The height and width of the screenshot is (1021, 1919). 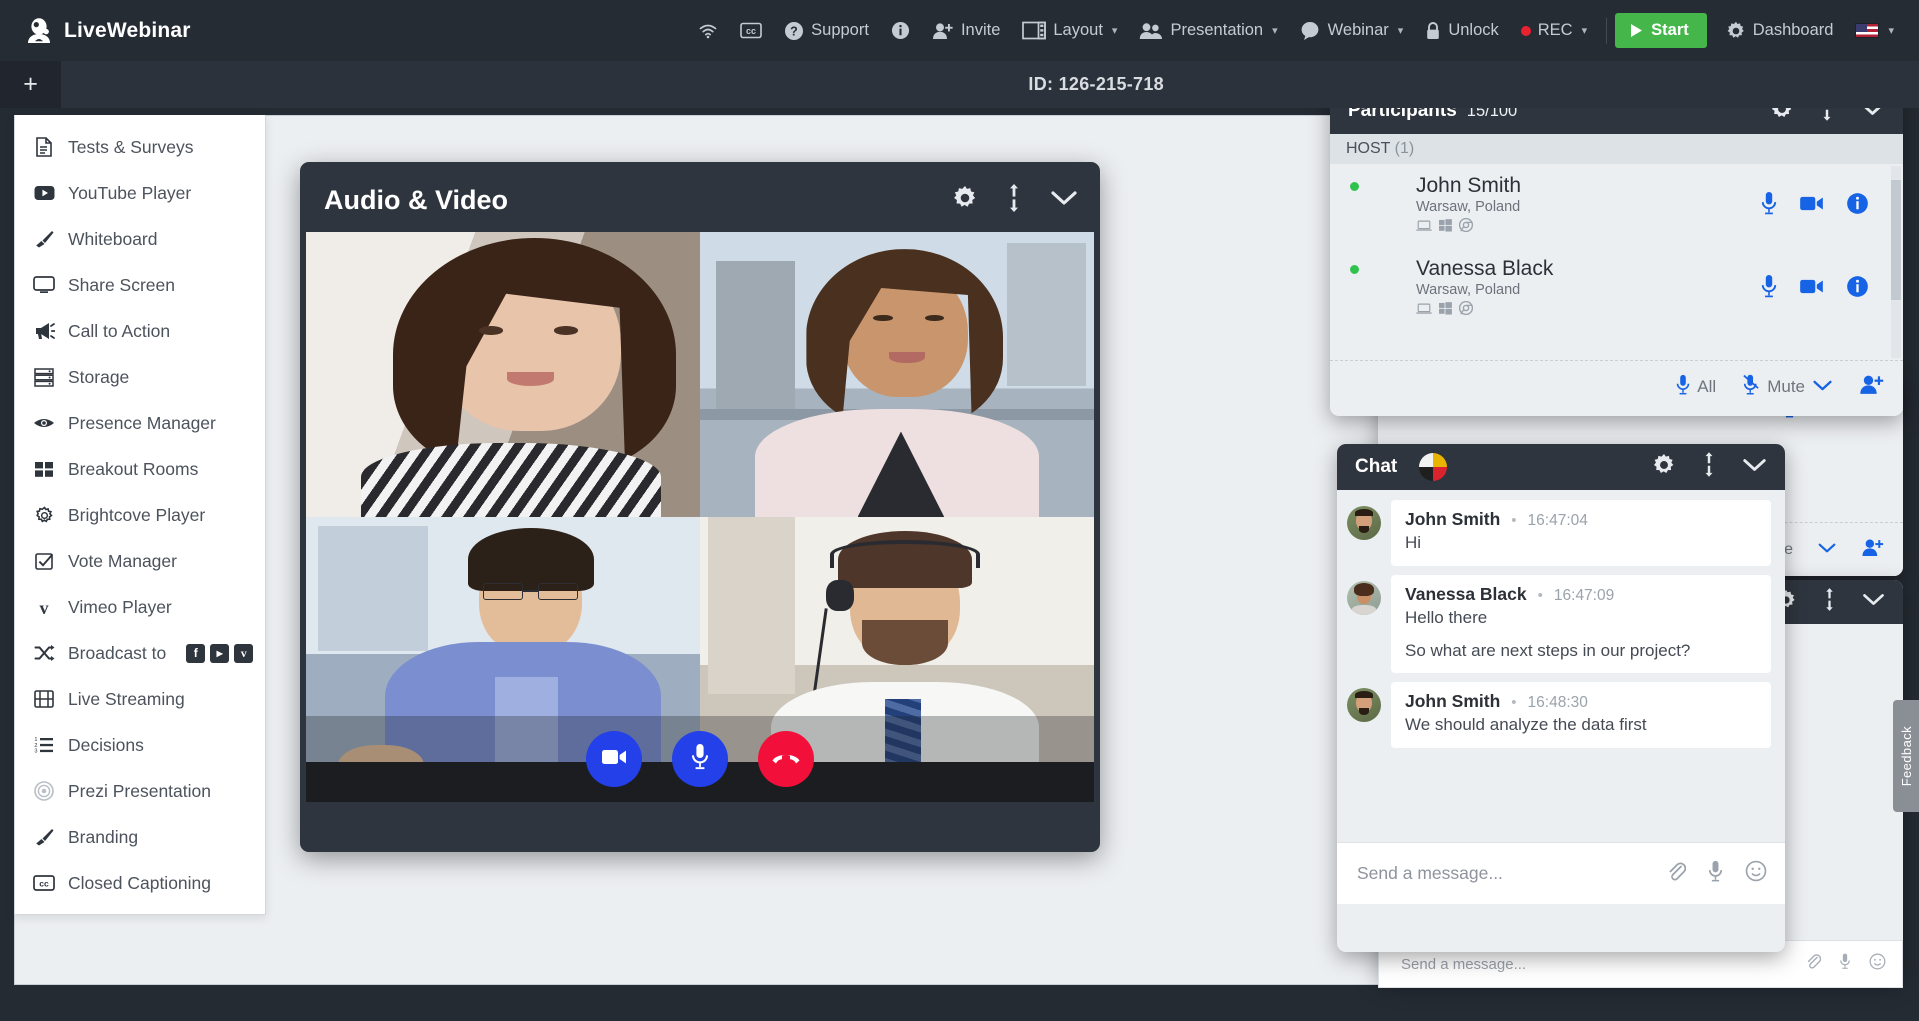 I want to click on presentation-button: Presentation ▾, so click(x=1208, y=30).